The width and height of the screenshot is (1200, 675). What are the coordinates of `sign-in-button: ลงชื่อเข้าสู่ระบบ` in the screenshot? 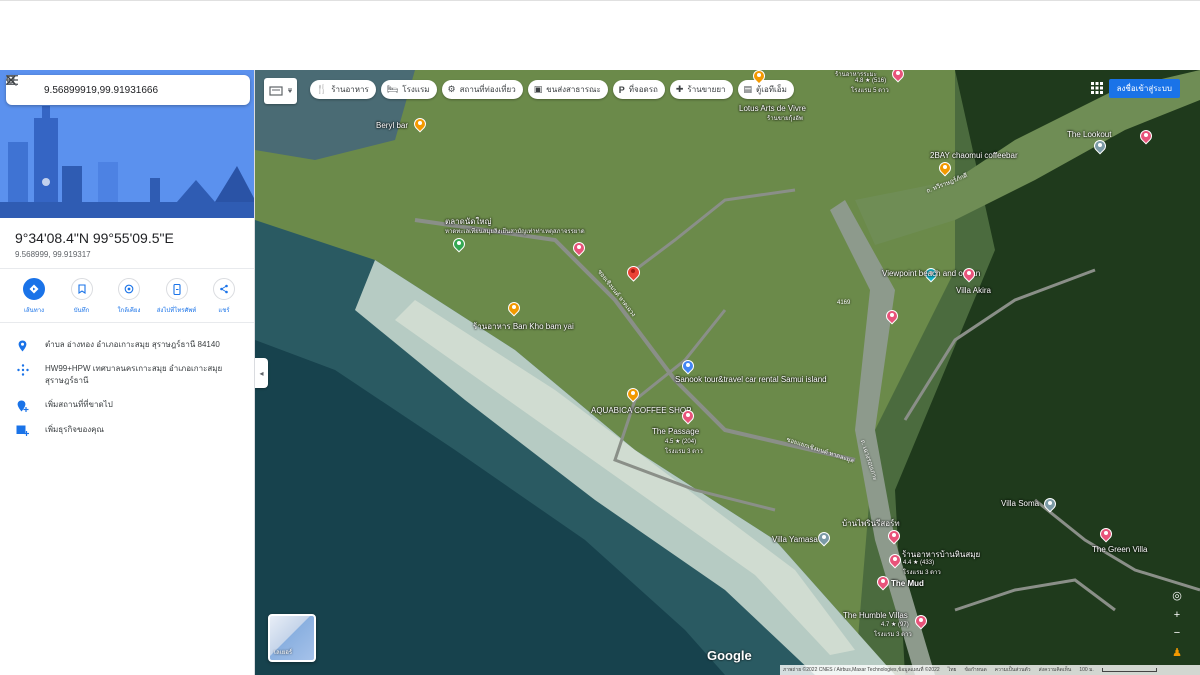 It's located at (1144, 88).